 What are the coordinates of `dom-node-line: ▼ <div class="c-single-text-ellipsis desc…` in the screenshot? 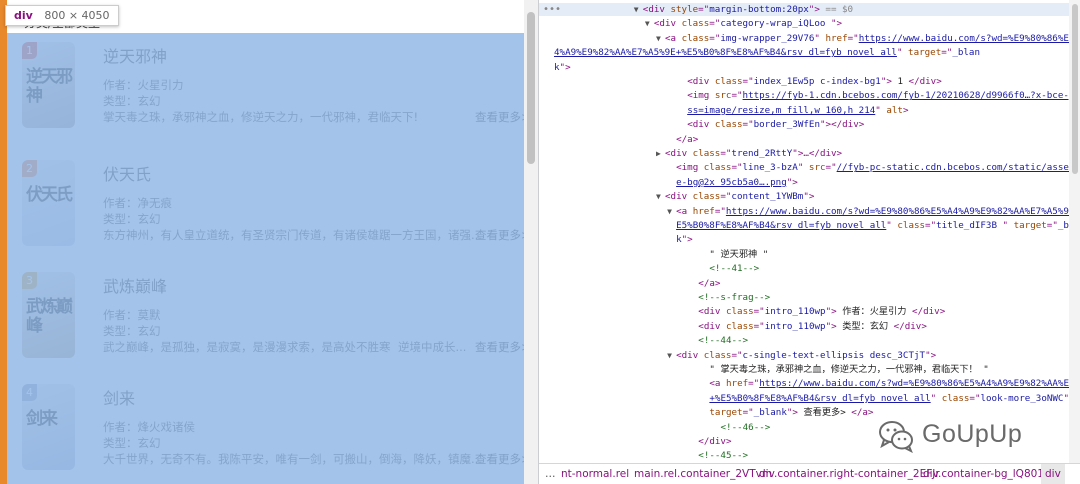 It's located at (804, 355).